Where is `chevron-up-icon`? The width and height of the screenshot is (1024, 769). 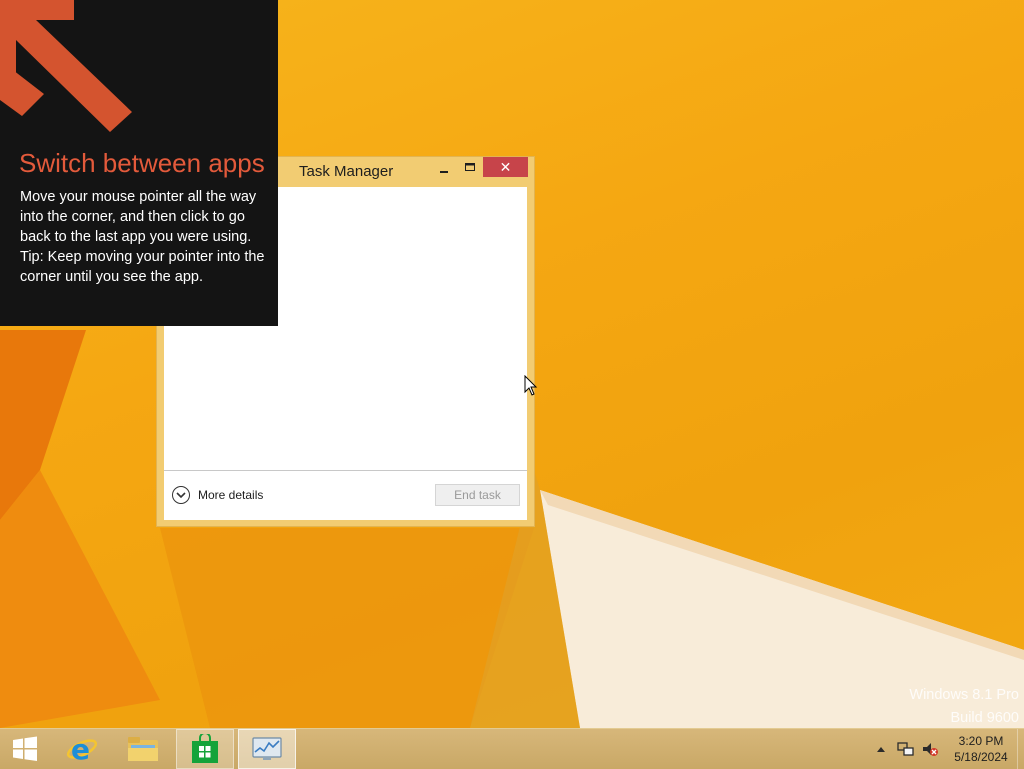
chevron-up-icon is located at coordinates (881, 749).